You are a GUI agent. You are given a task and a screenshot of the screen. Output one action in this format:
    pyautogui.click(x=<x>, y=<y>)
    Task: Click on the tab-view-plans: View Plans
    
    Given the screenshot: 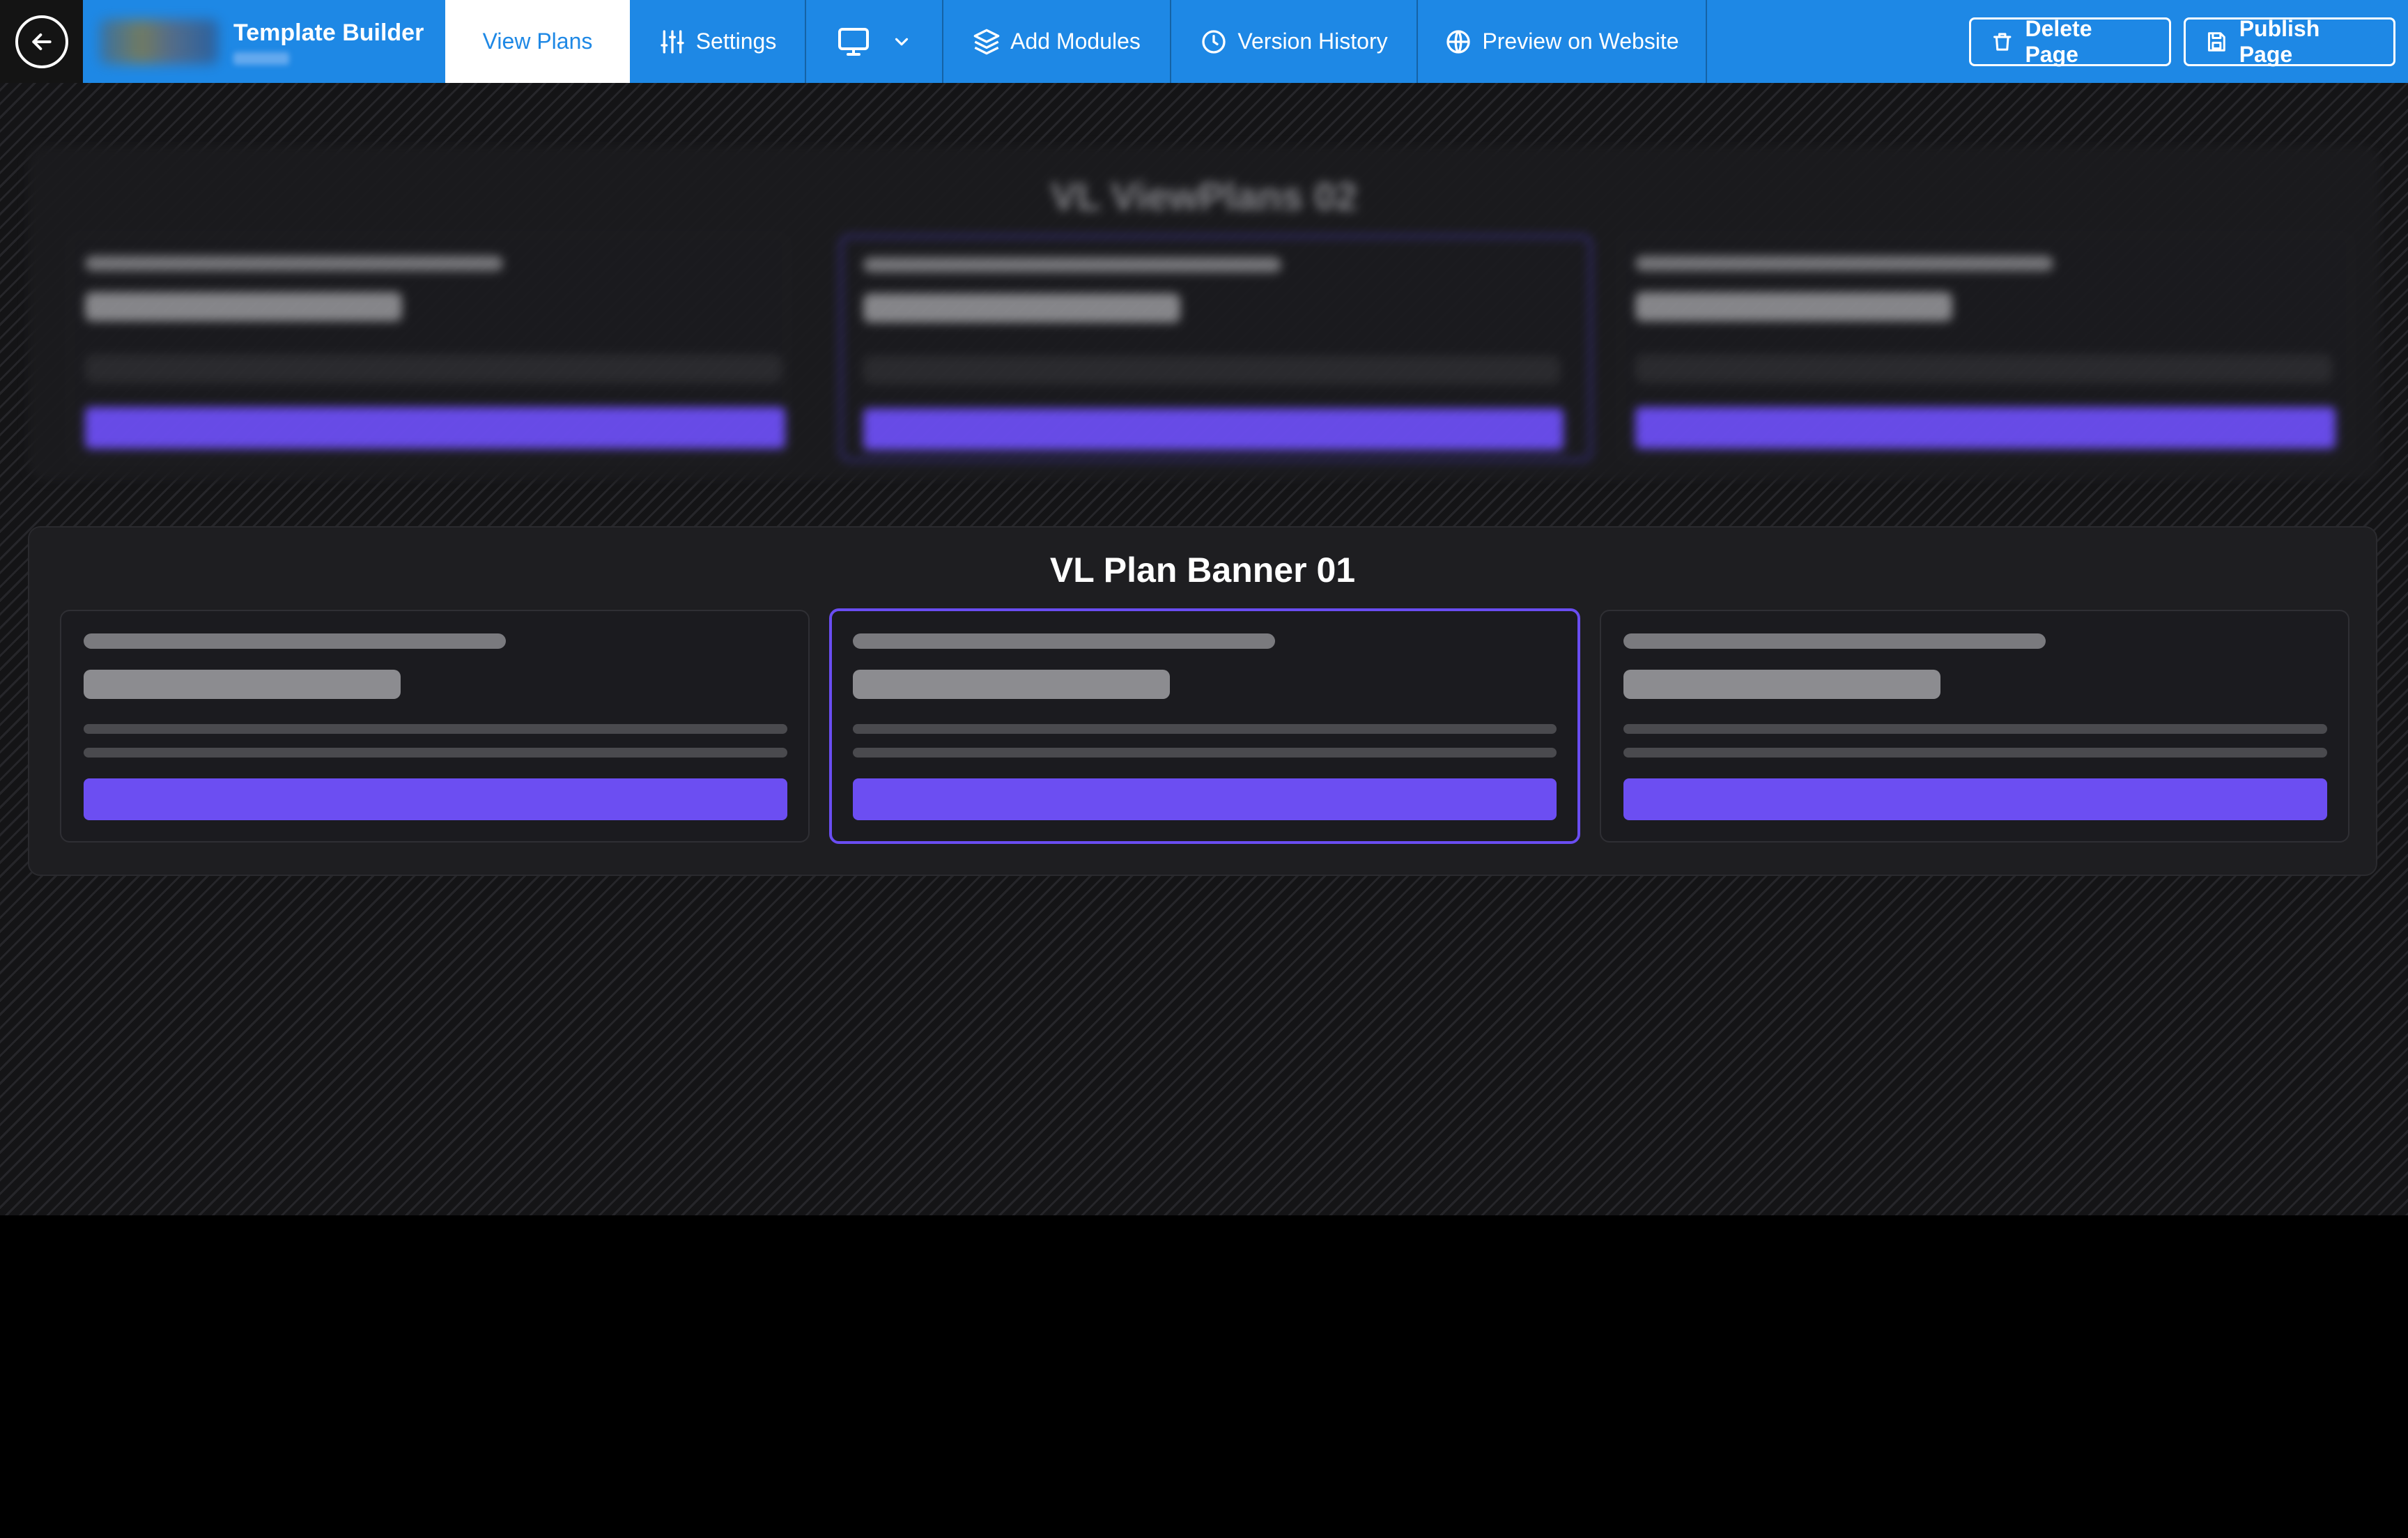 What is the action you would take?
    pyautogui.click(x=537, y=41)
    